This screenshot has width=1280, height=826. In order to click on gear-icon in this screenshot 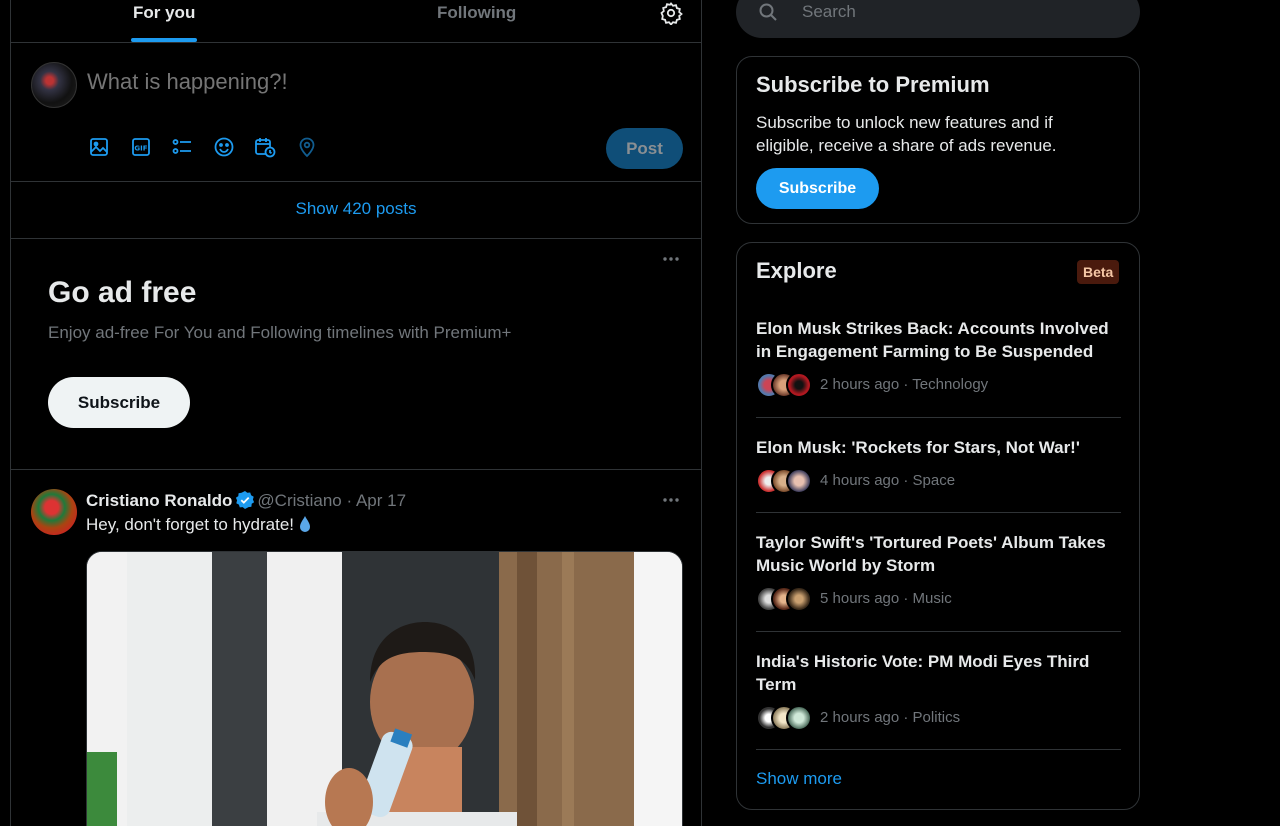, I will do `click(671, 13)`.